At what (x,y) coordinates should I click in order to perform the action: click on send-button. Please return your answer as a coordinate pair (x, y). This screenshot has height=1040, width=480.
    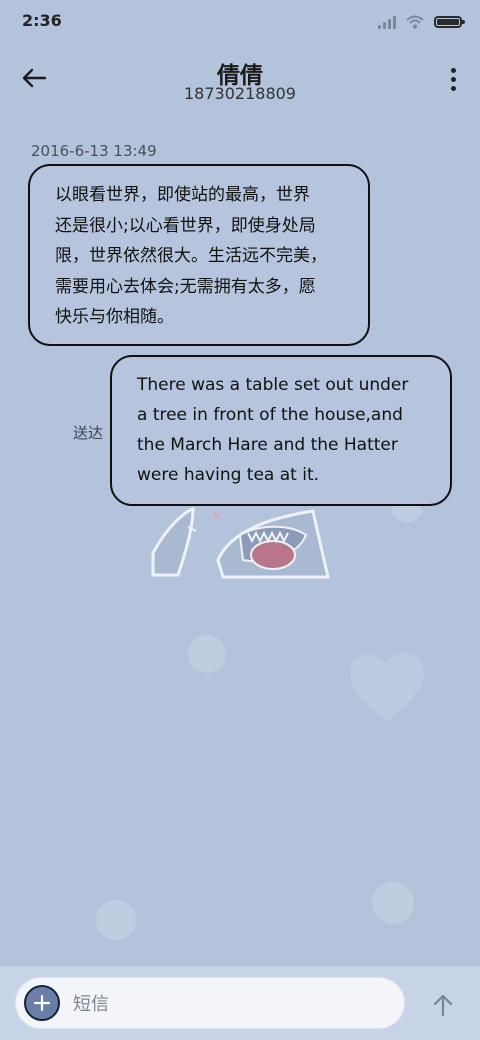
    Looking at the image, I should click on (443, 1005).